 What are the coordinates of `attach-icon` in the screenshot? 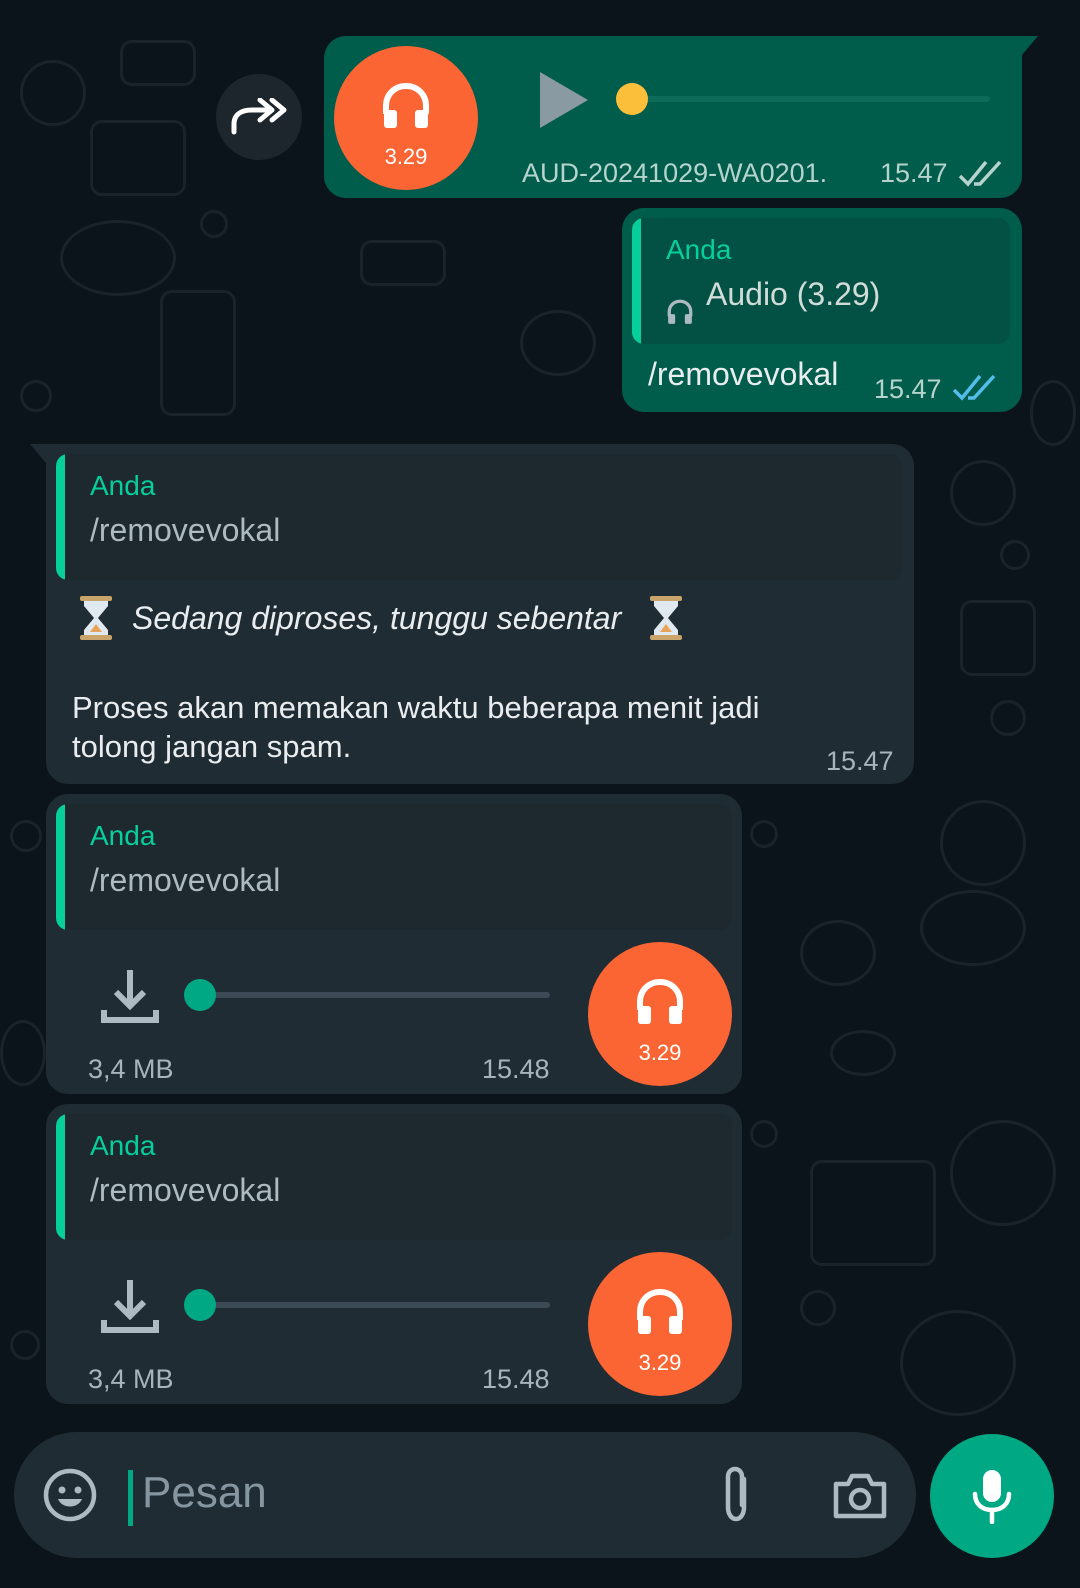 It's located at (736, 1495).